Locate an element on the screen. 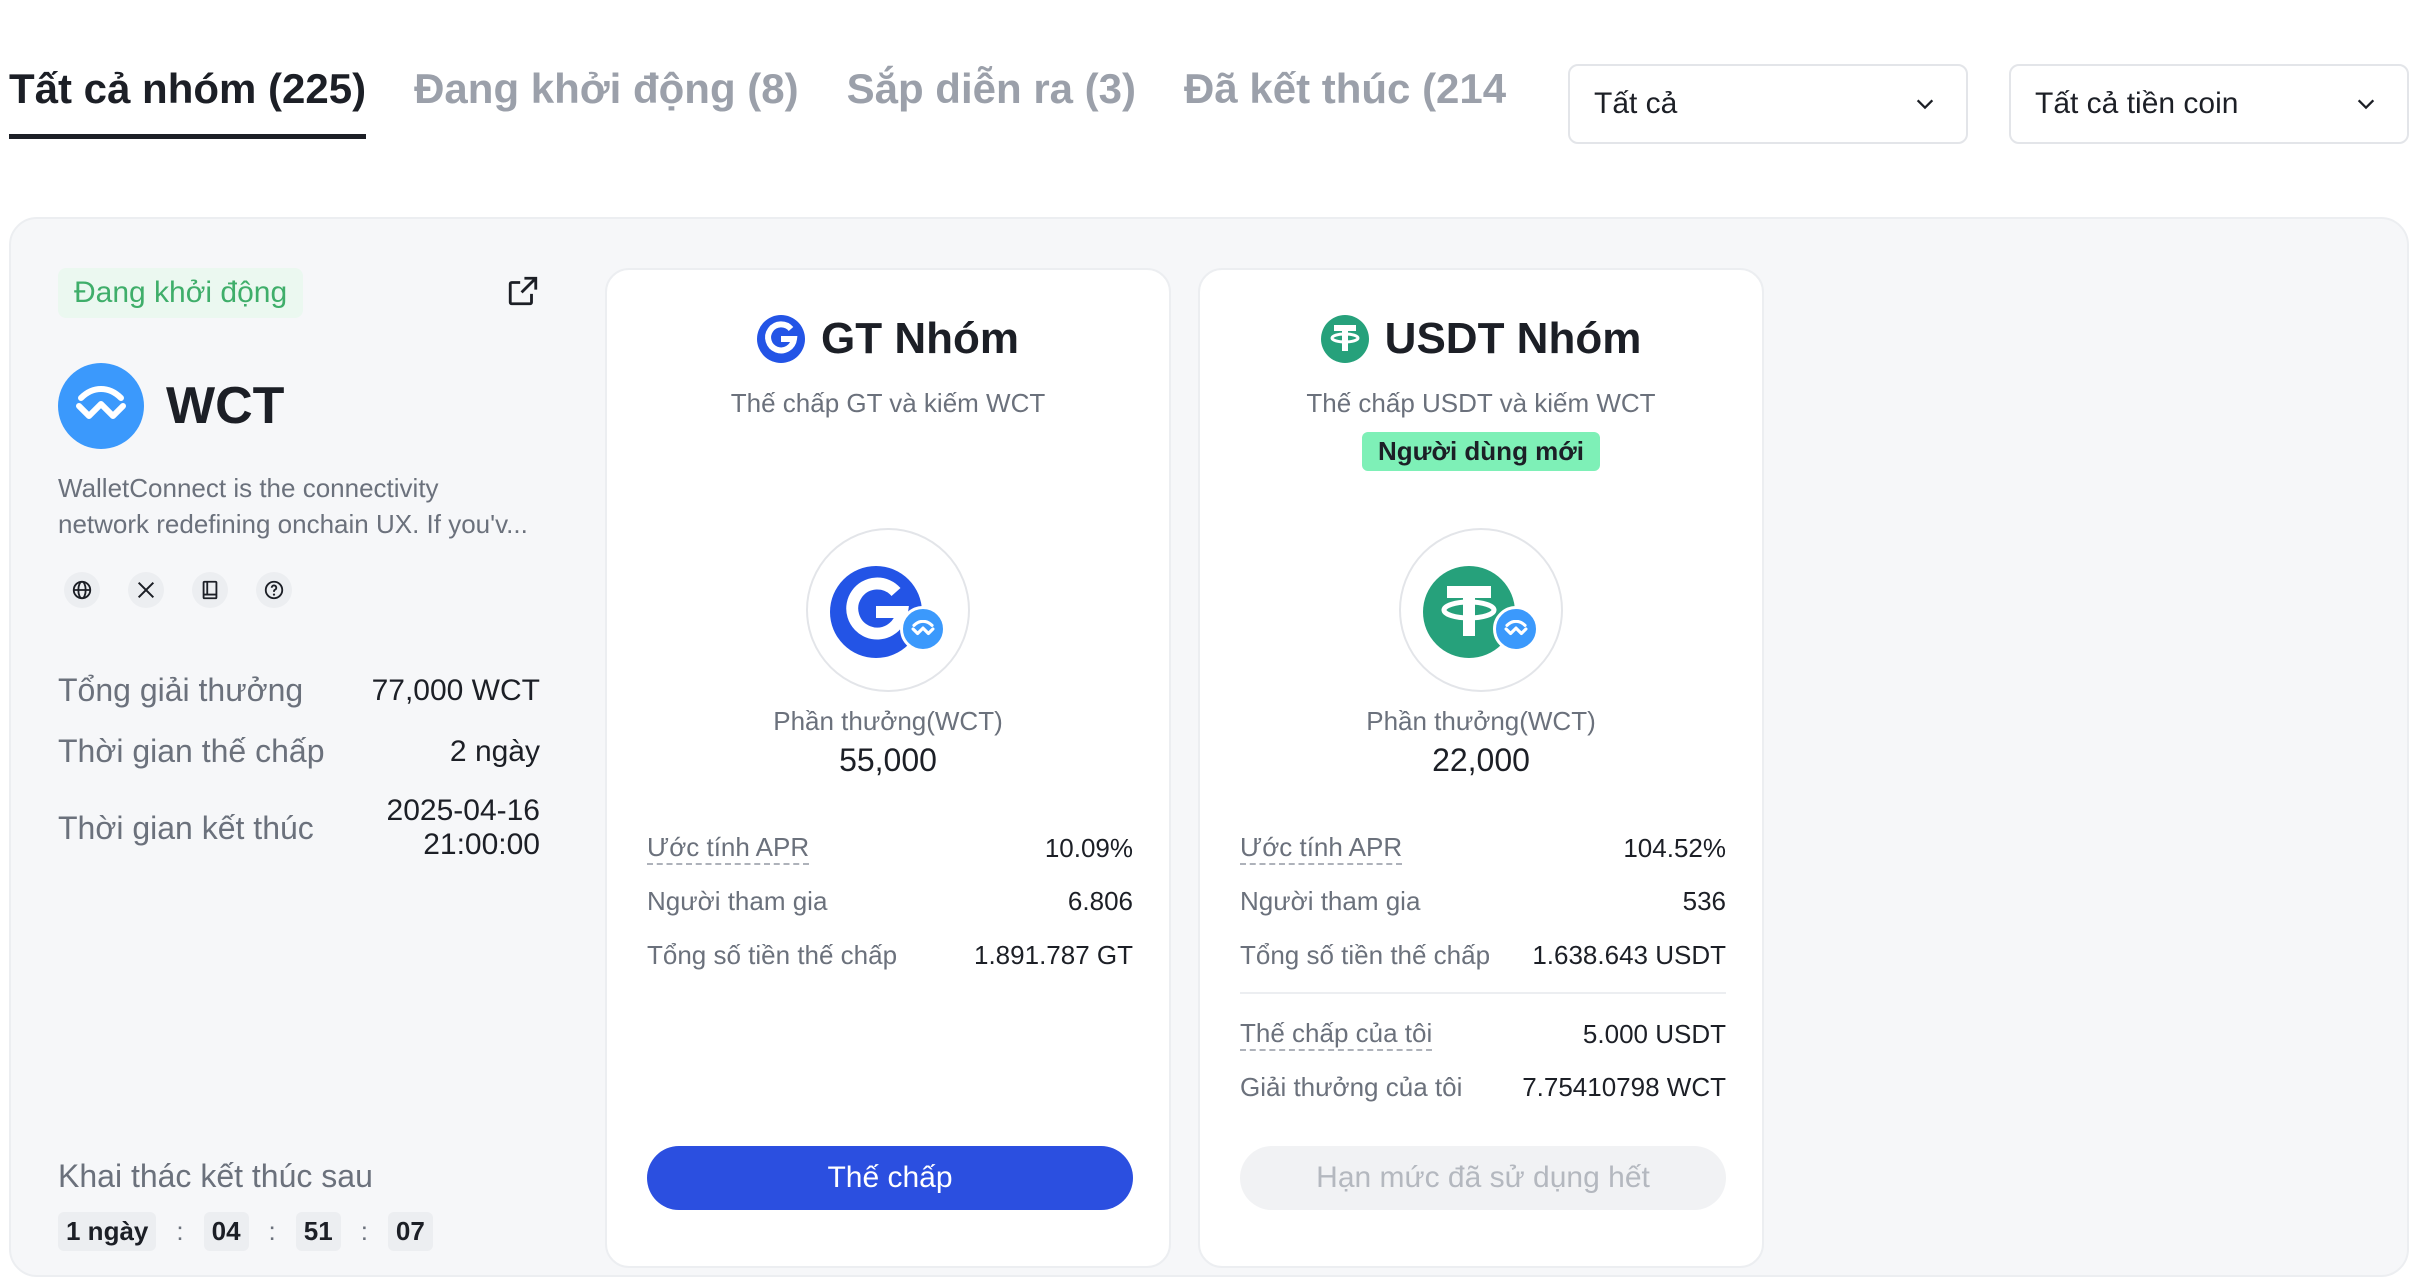  website-link is located at coordinates (82, 590).